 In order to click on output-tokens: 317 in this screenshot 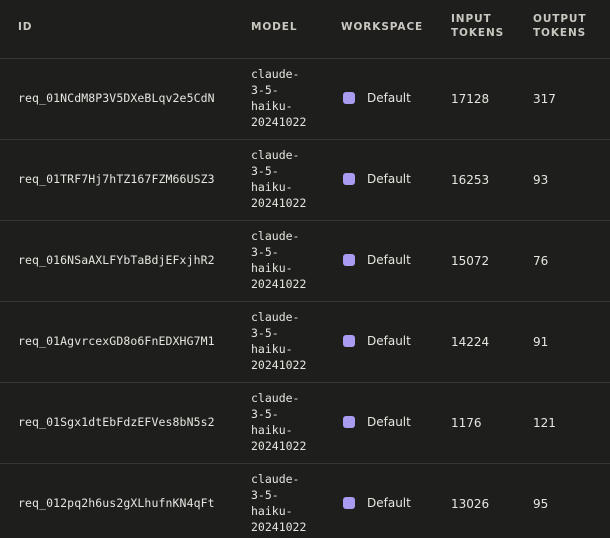, I will do `click(544, 99)`.